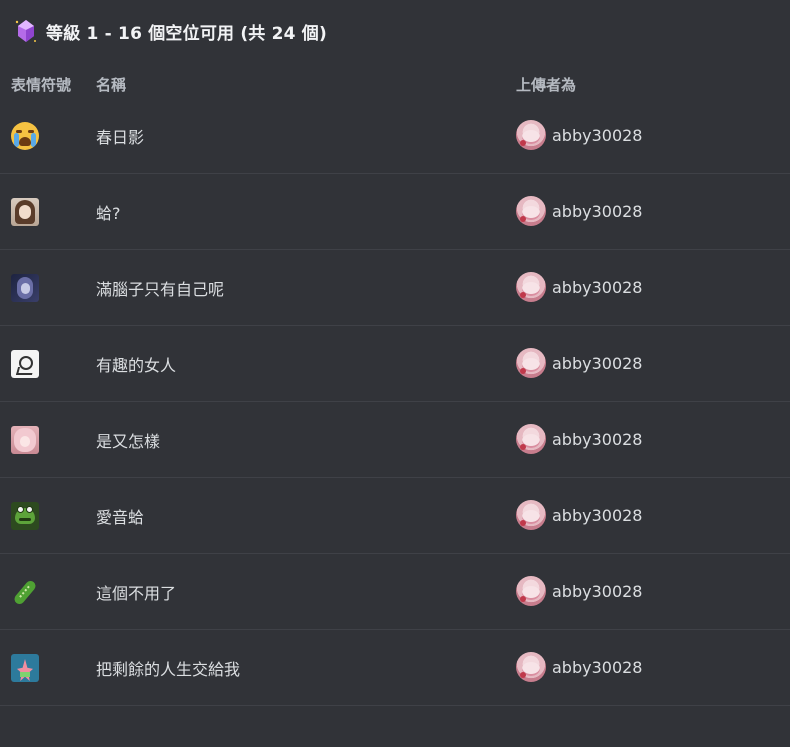 The image size is (790, 747). Describe the element at coordinates (25, 668) in the screenshot. I see `patrick-star-emoji` at that location.